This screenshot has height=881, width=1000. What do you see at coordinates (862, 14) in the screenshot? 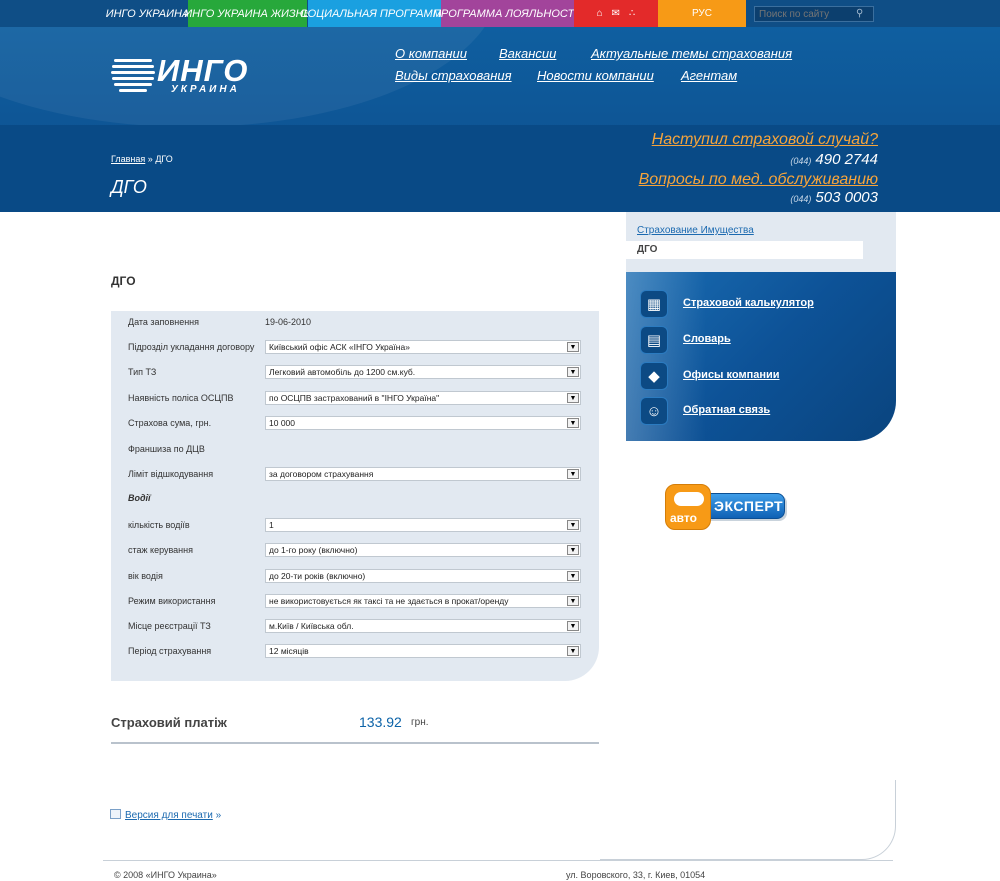
I see `search-icon: ⚲` at bounding box center [862, 14].